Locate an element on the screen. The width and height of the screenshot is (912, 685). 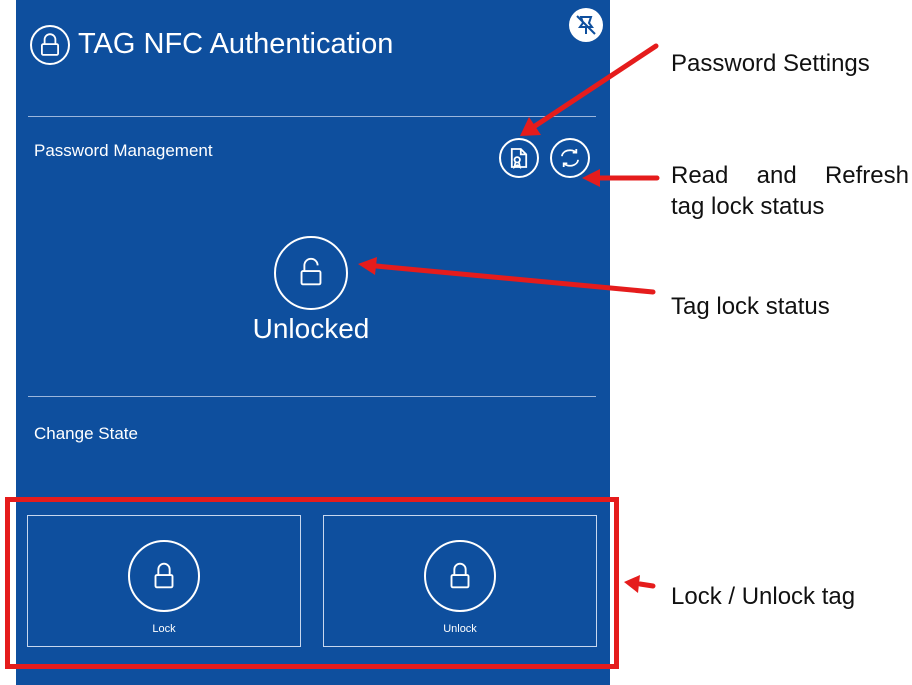
refresh-icon is located at coordinates (570, 158).